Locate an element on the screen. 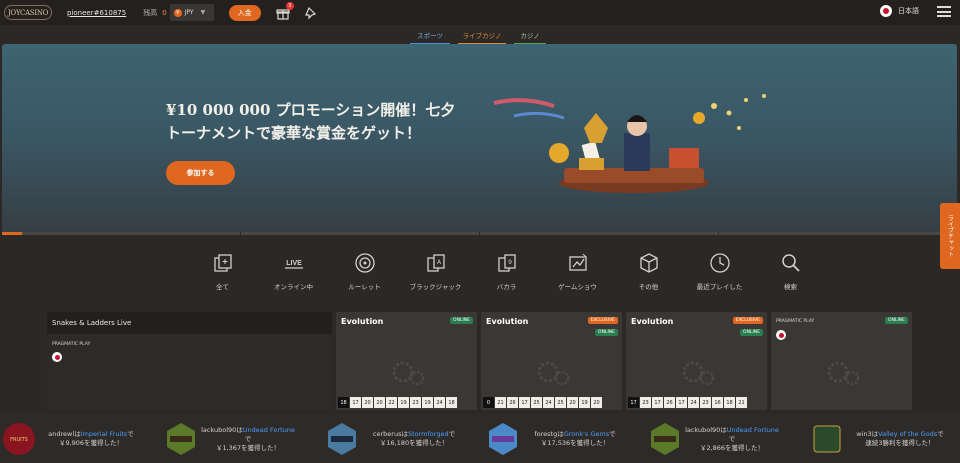  winner-item: cerberusはStormforgedで ￥16,180を獲得した！ is located at coordinates (397, 439).